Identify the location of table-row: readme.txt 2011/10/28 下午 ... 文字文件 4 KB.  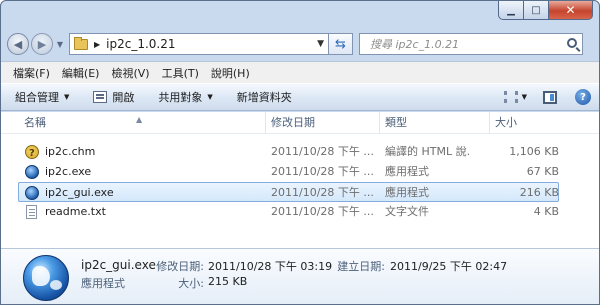
(289, 212).